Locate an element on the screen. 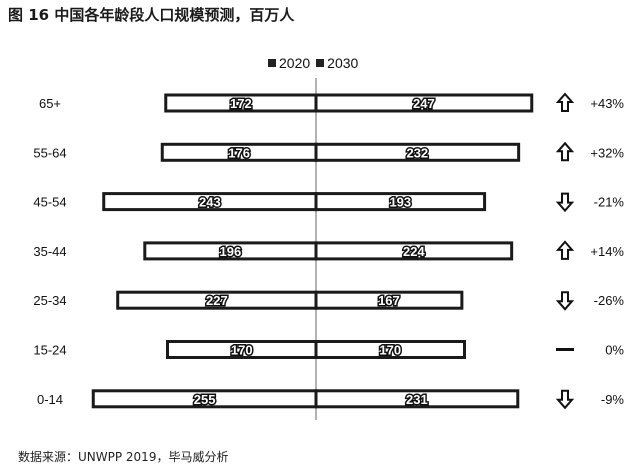  change-label: -26% is located at coordinates (609, 300).